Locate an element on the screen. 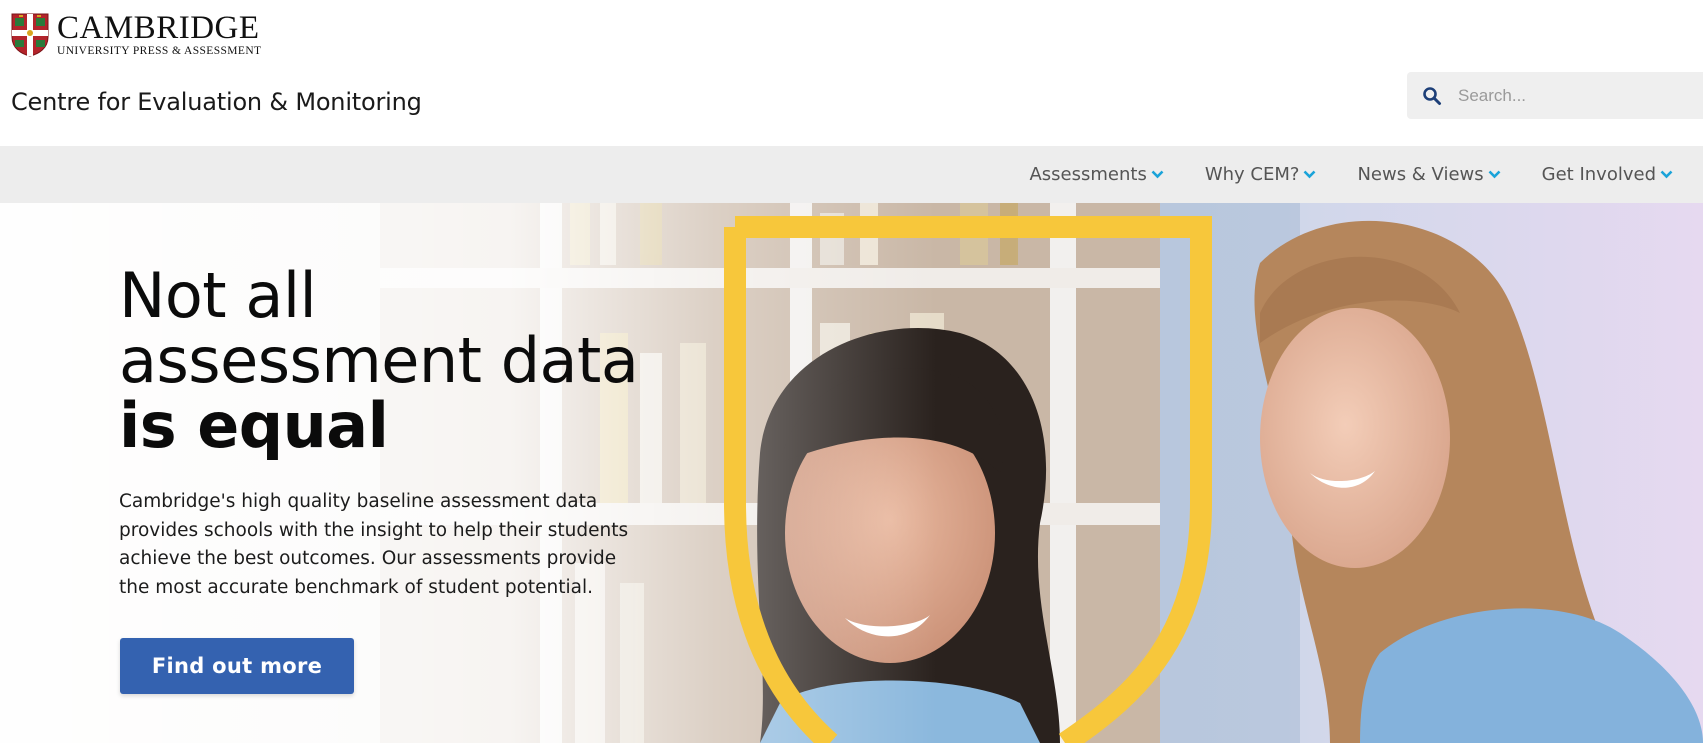 Image resolution: width=1703 pixels, height=743 pixels. search-box is located at coordinates (1555, 95).